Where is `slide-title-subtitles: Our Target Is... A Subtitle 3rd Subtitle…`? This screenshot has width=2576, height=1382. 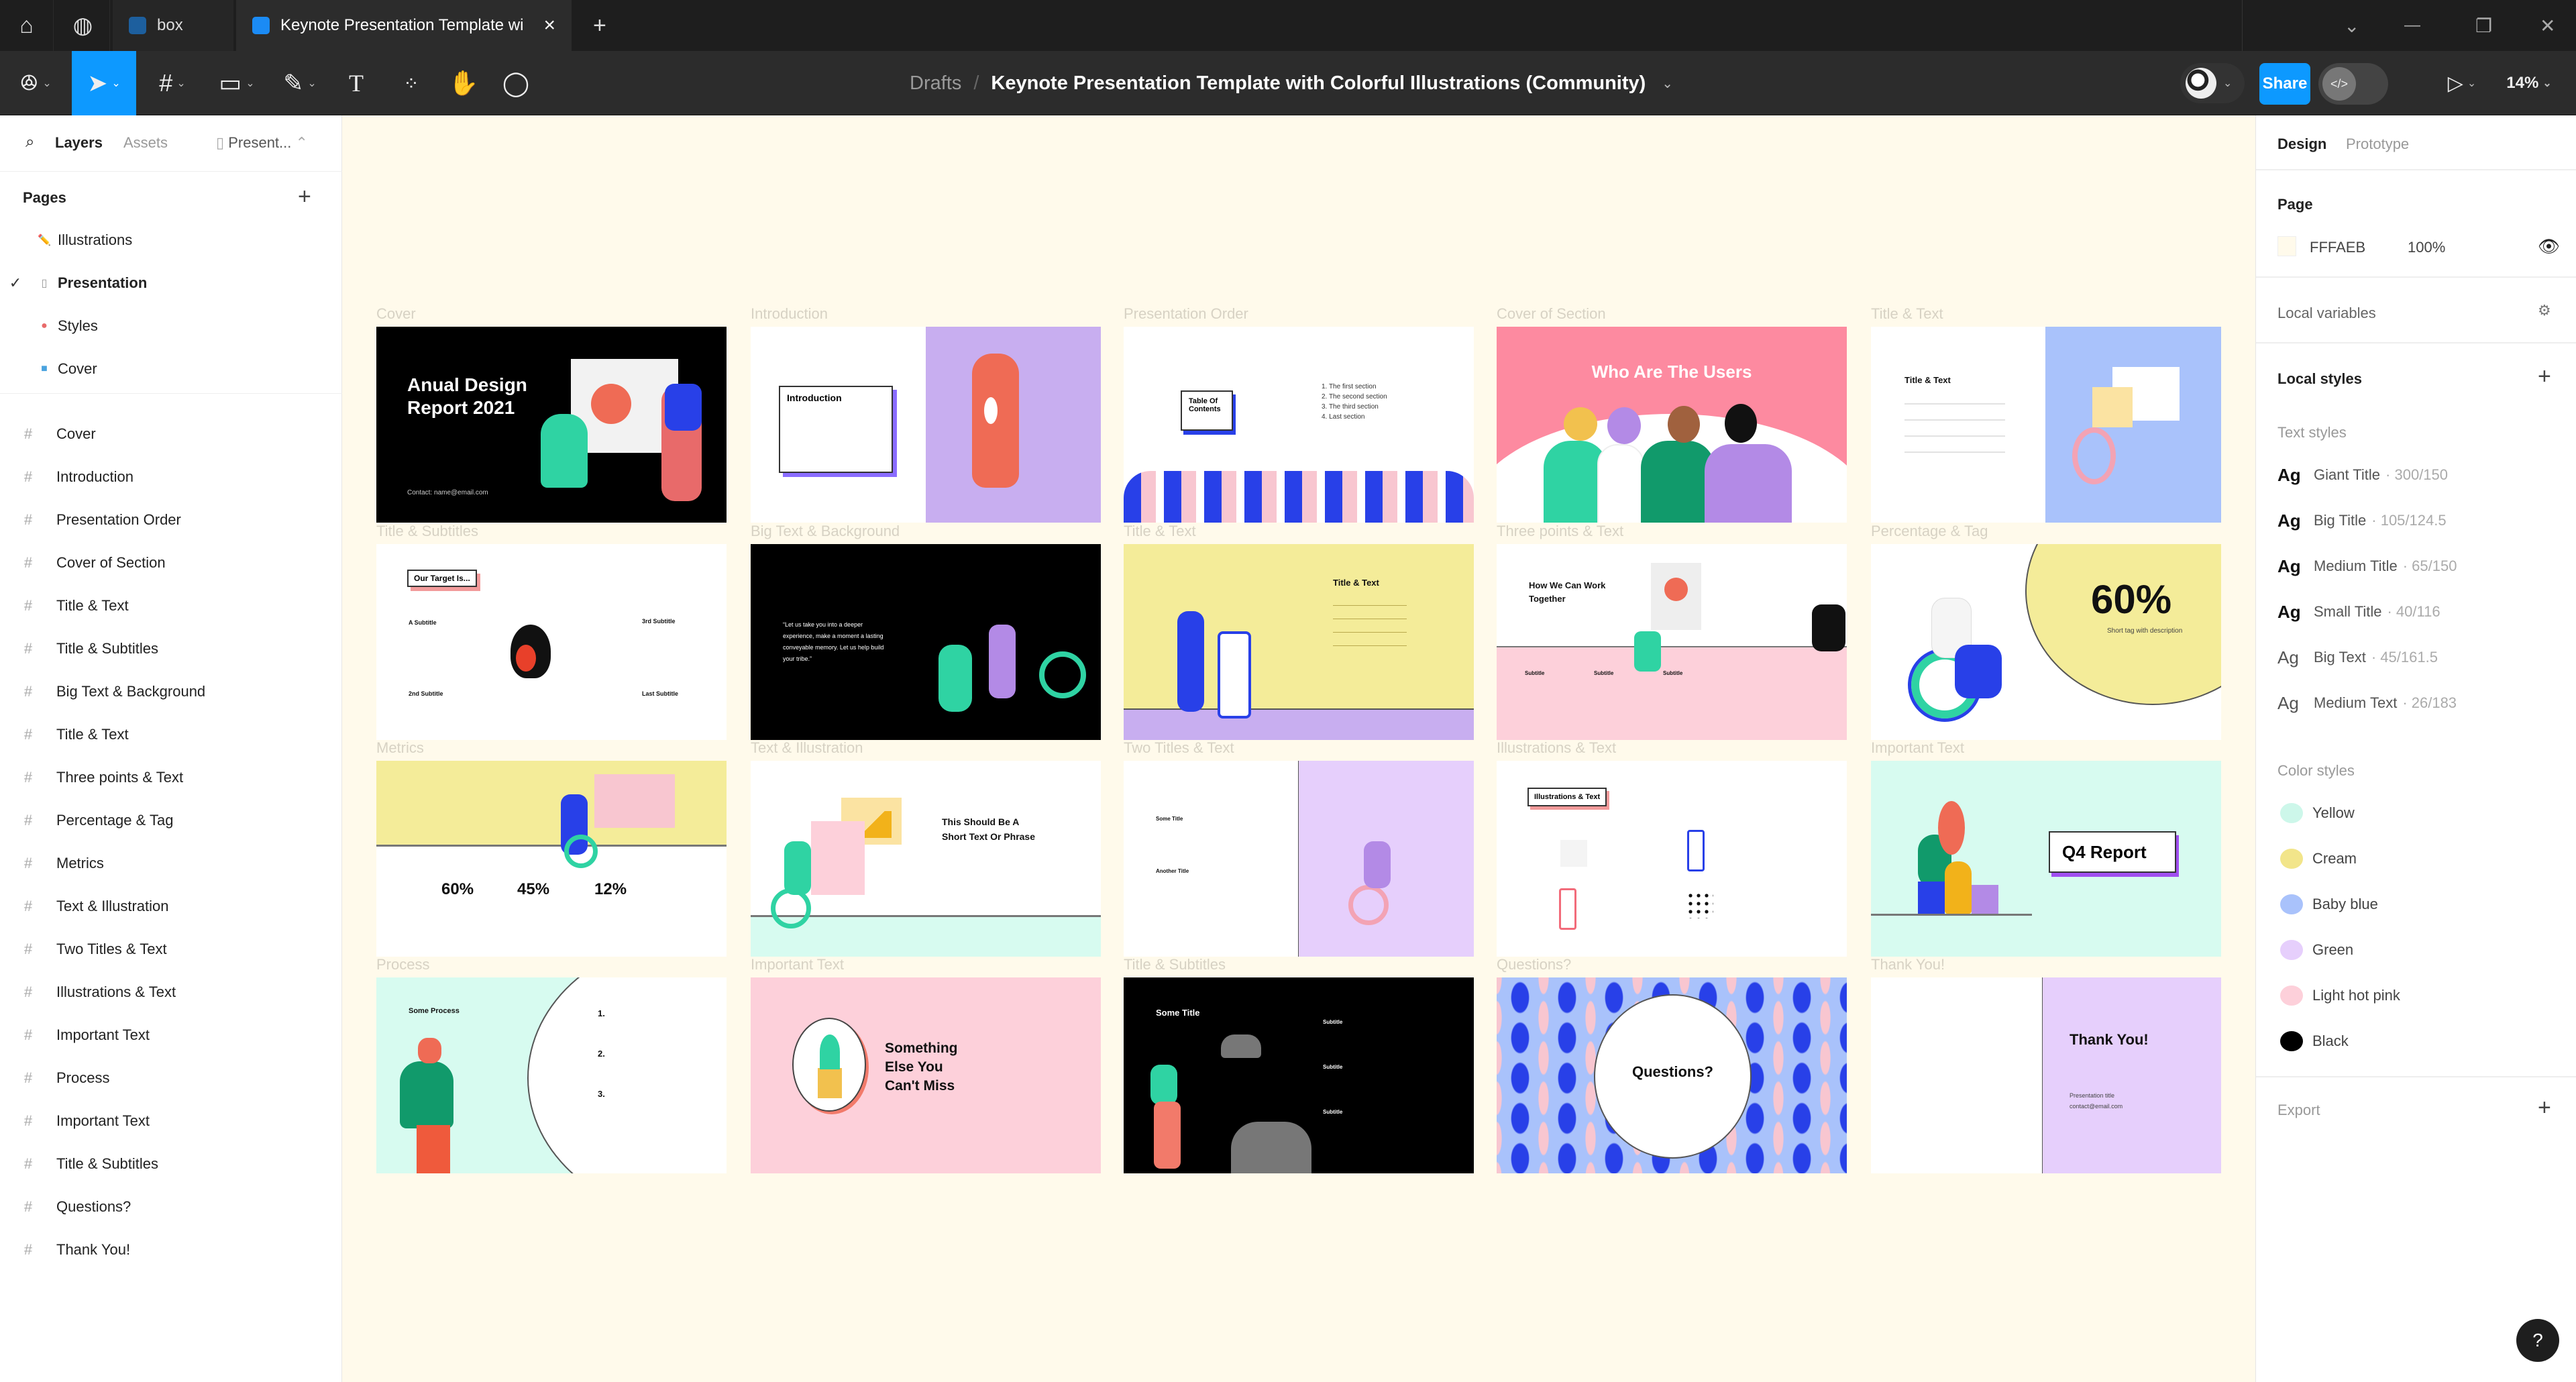 slide-title-subtitles: Our Target Is... A Subtitle 3rd Subtitle… is located at coordinates (551, 642).